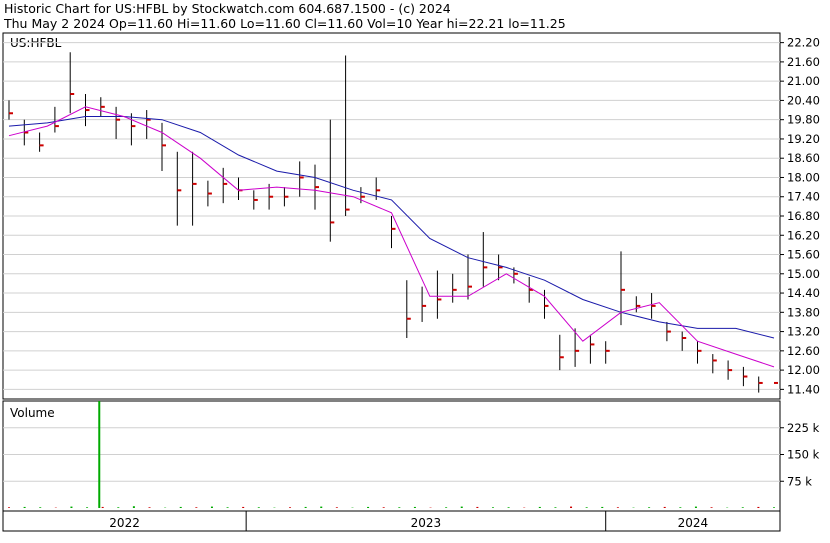  What do you see at coordinates (803, 216) in the screenshot?
I see `price-y-tick-label: 16.80` at bounding box center [803, 216].